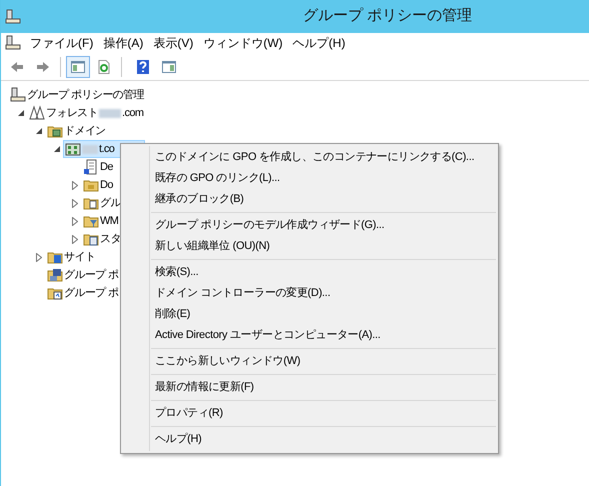  I want to click on pane-toggle-button, so click(78, 67).